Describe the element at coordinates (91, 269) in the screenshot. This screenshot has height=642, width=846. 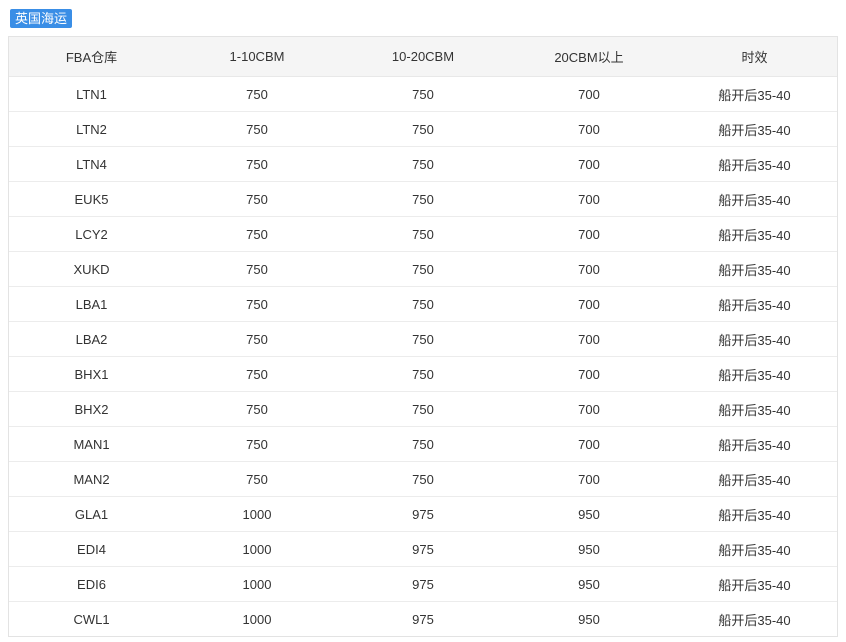
I see `cell-warehouse: XUKD` at that location.